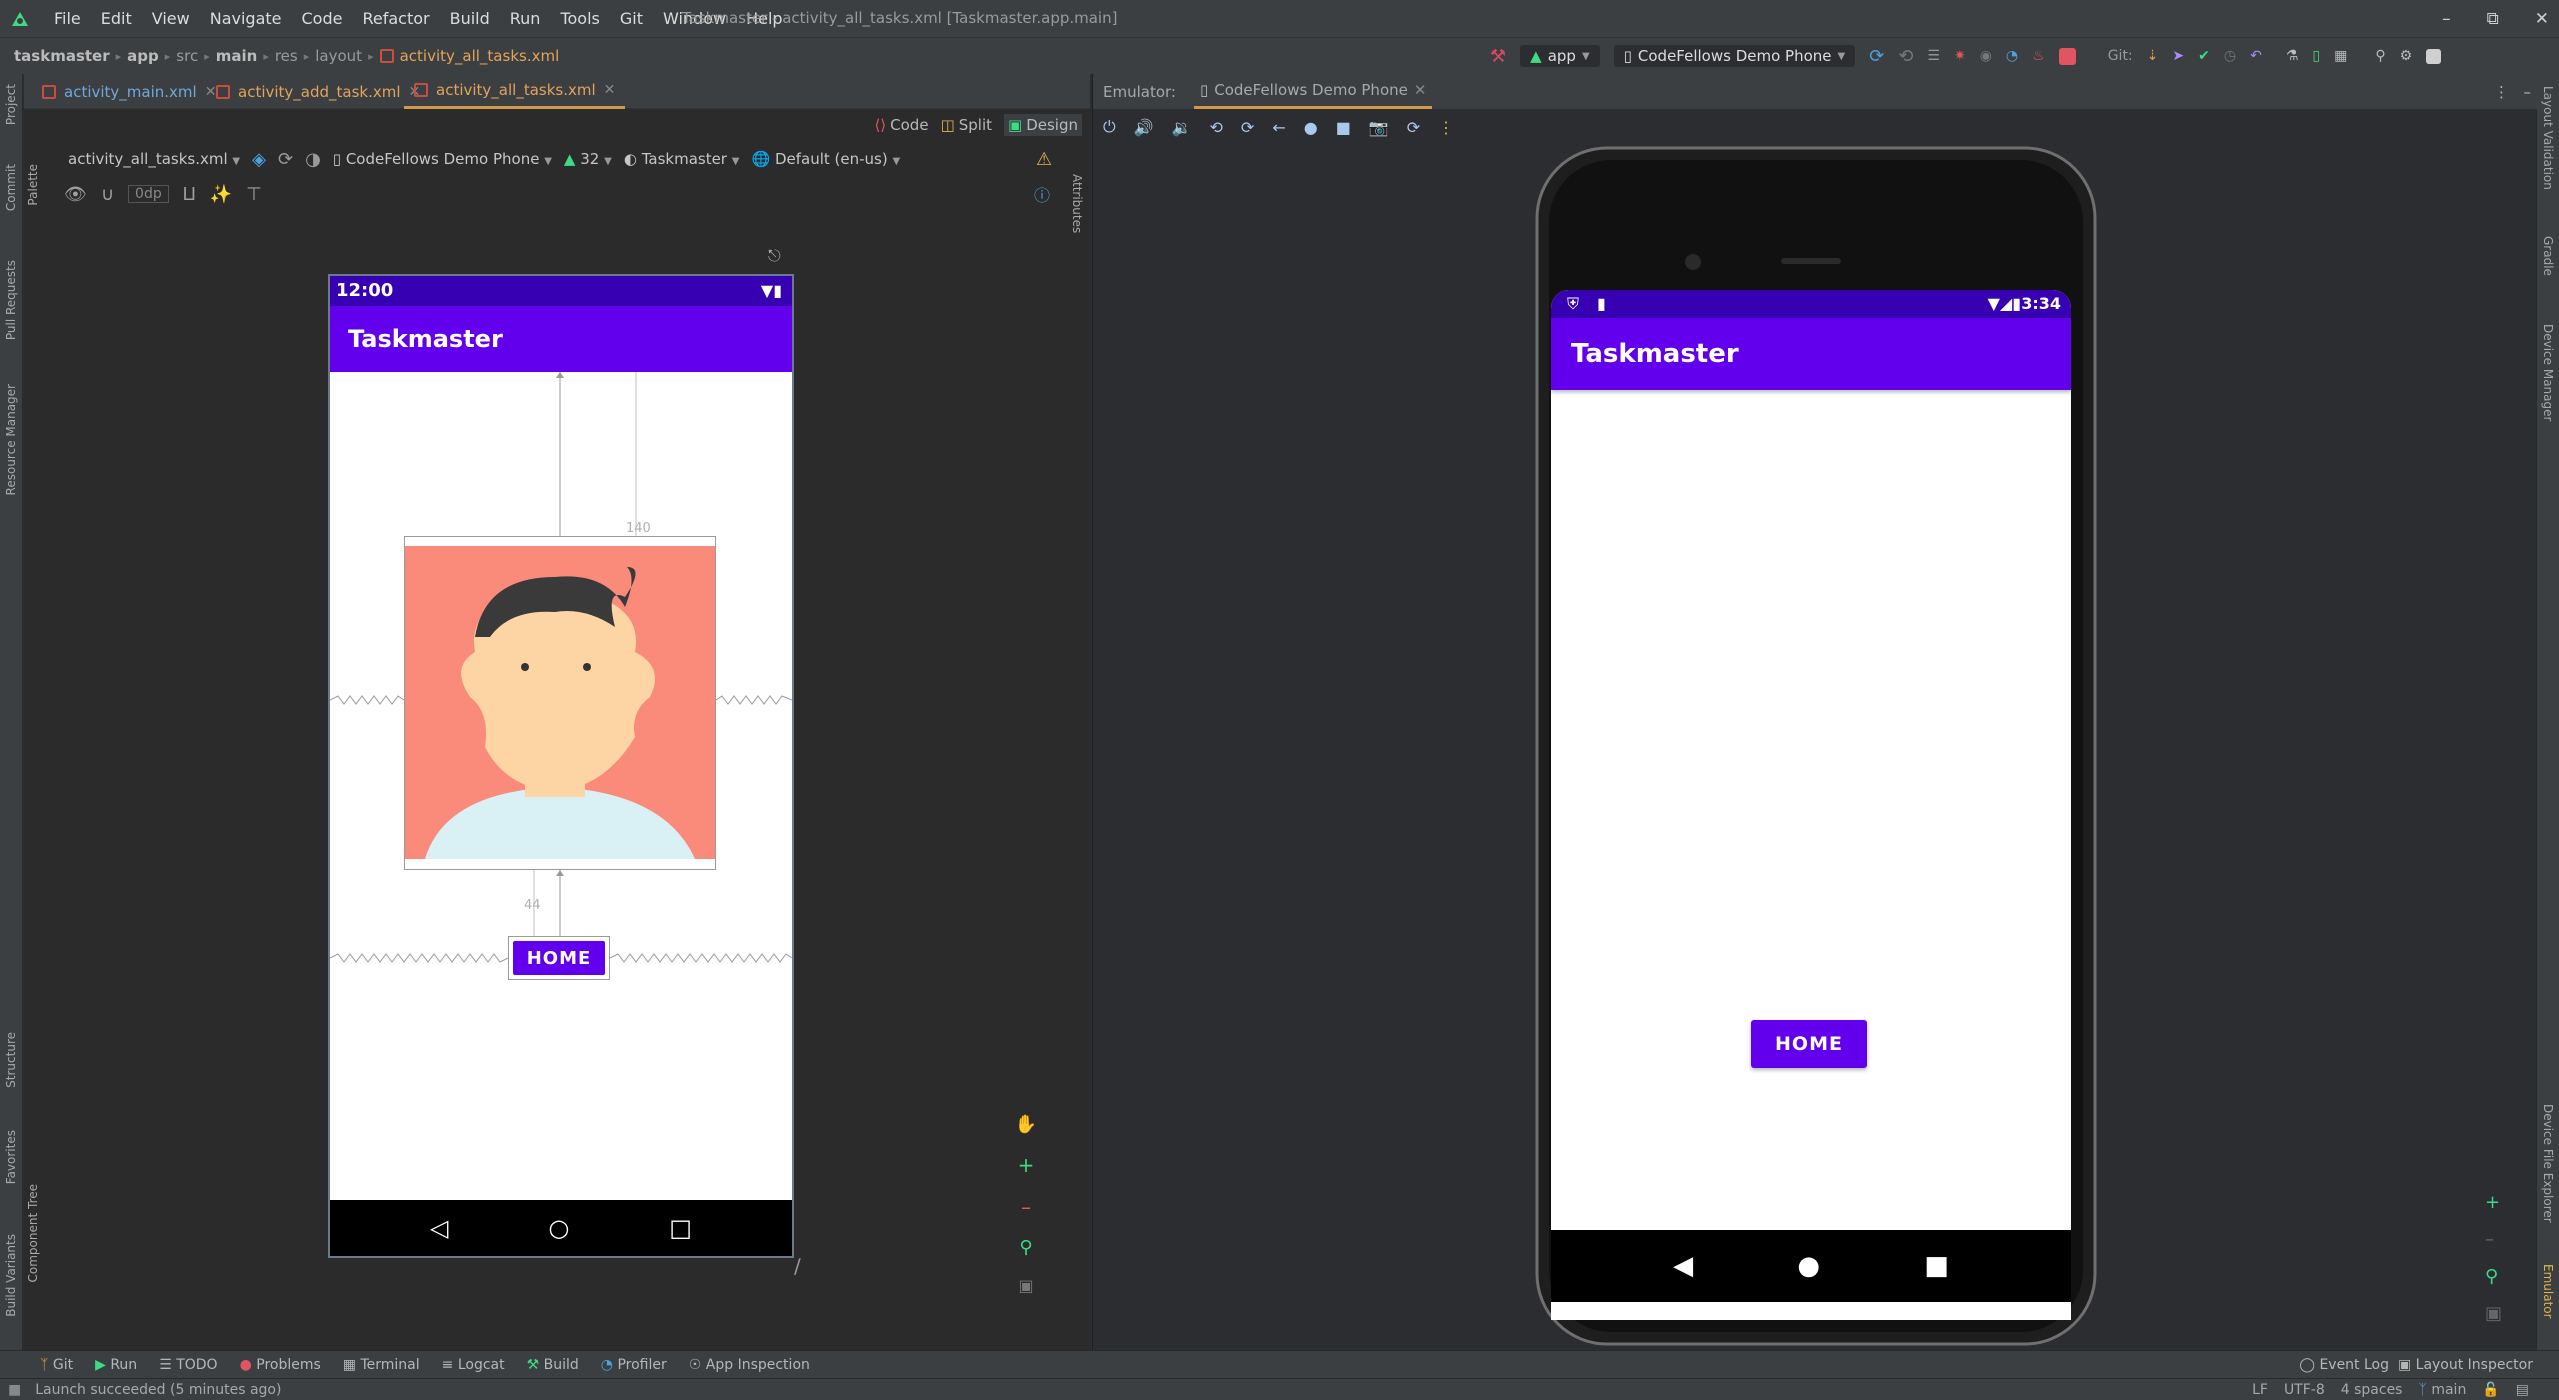  Describe the element at coordinates (2446, 19) in the screenshot. I see `minimize-icon: –` at that location.